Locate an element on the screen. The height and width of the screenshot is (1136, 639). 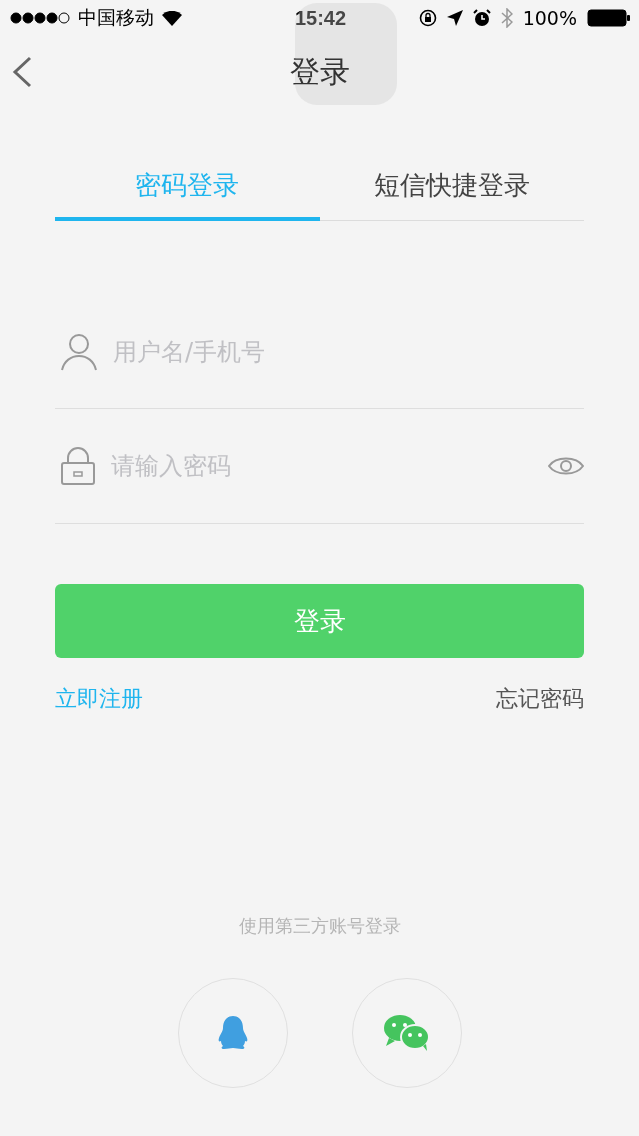
eye-icon is located at coordinates (566, 466).